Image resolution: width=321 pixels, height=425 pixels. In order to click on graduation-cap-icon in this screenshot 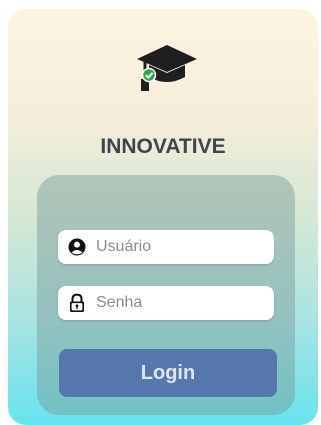, I will do `click(167, 68)`.